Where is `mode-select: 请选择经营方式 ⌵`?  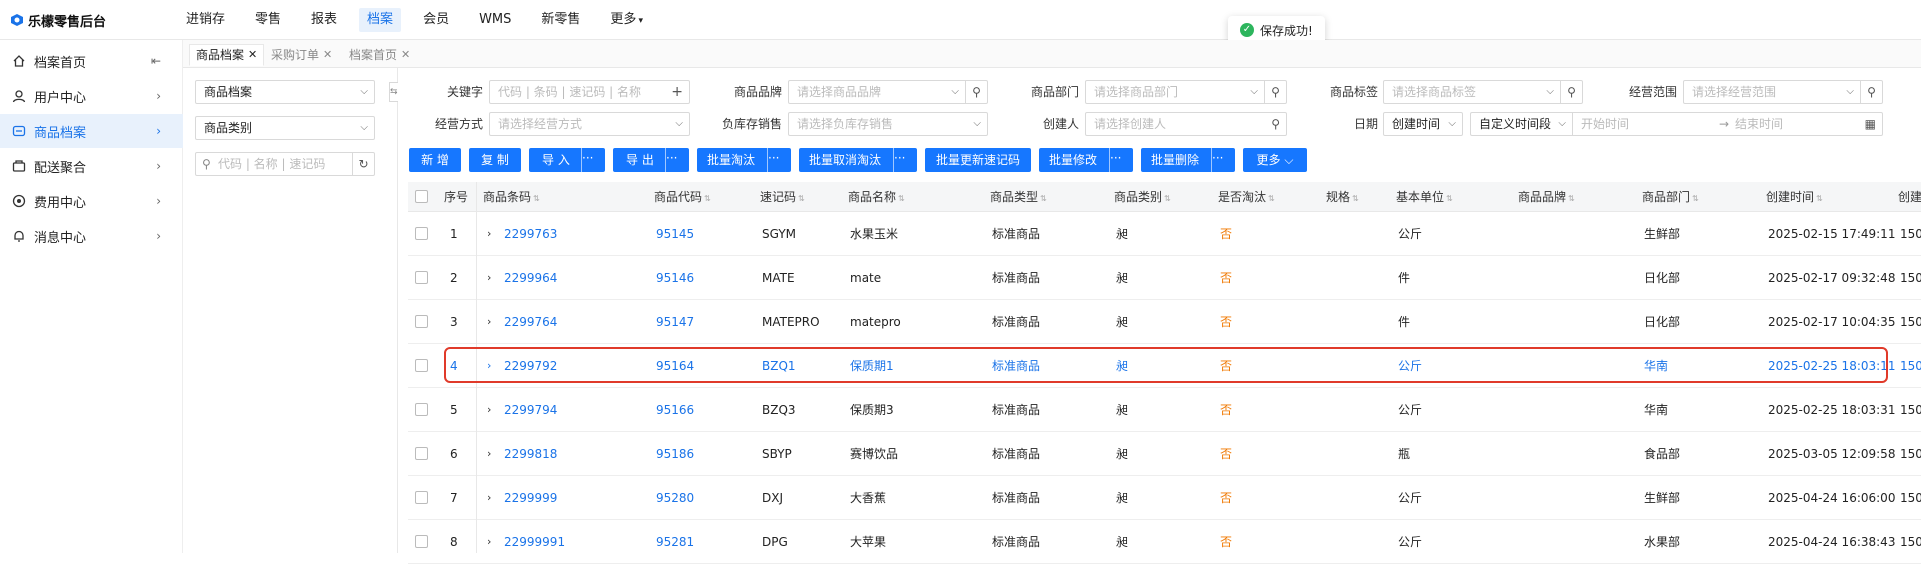 mode-select: 请选择经营方式 ⌵ is located at coordinates (589, 124).